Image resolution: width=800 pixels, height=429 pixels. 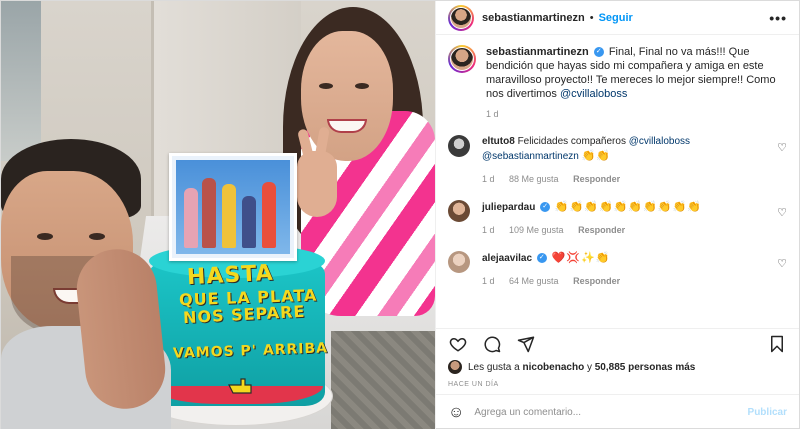 What do you see at coordinates (534, 281) in the screenshot?
I see `comment-likes: 64 Me gusta` at bounding box center [534, 281].